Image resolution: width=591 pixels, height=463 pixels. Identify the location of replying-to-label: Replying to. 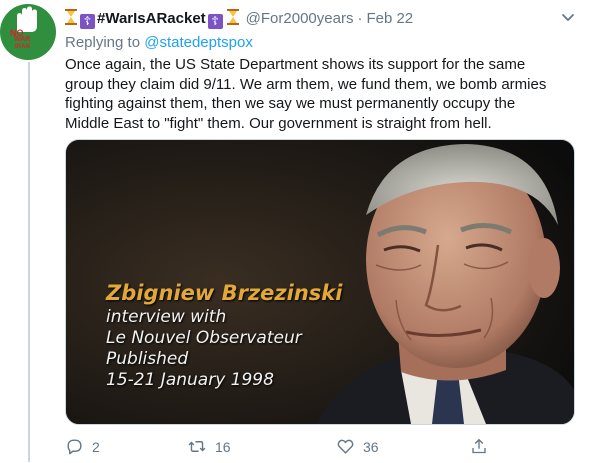
(103, 42).